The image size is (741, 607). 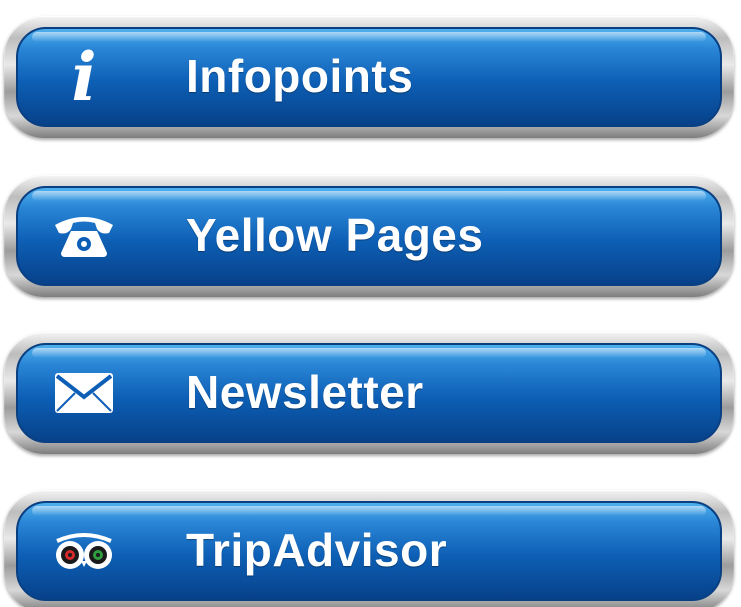 I want to click on tripadvisor-label: TripAdvisor, so click(x=317, y=549).